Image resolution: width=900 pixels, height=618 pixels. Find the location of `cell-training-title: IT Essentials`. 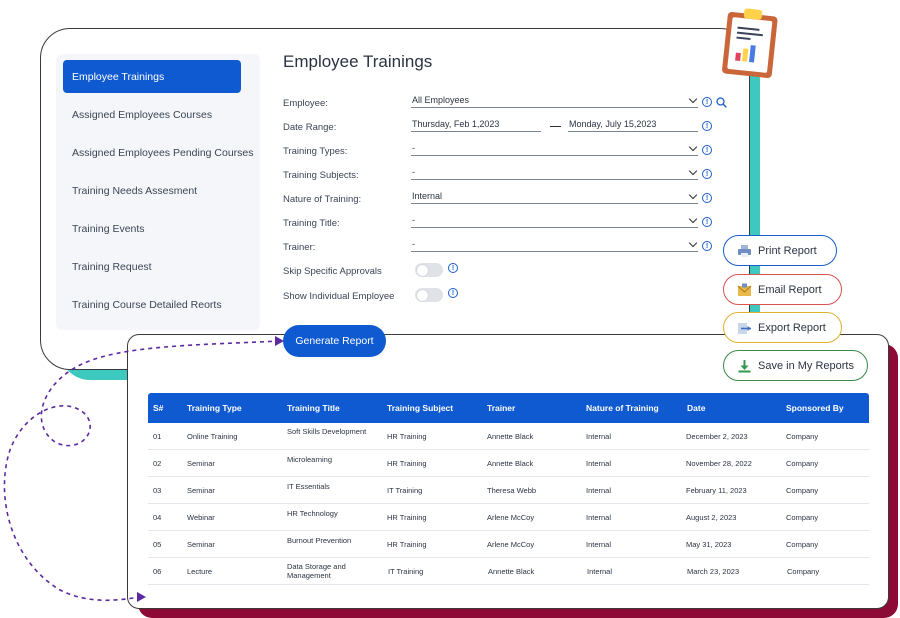

cell-training-title: IT Essentials is located at coordinates (308, 486).